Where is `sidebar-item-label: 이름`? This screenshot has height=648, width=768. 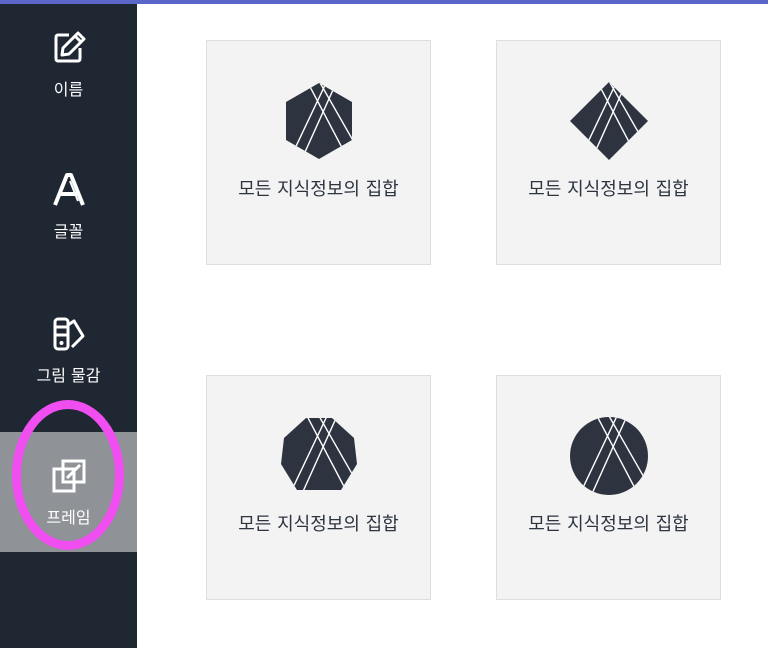 sidebar-item-label: 이름 is located at coordinates (68, 89).